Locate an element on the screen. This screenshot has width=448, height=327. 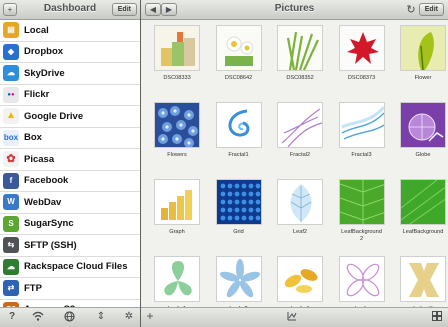
photo-item: Fractal3 is located at coordinates (362, 130).